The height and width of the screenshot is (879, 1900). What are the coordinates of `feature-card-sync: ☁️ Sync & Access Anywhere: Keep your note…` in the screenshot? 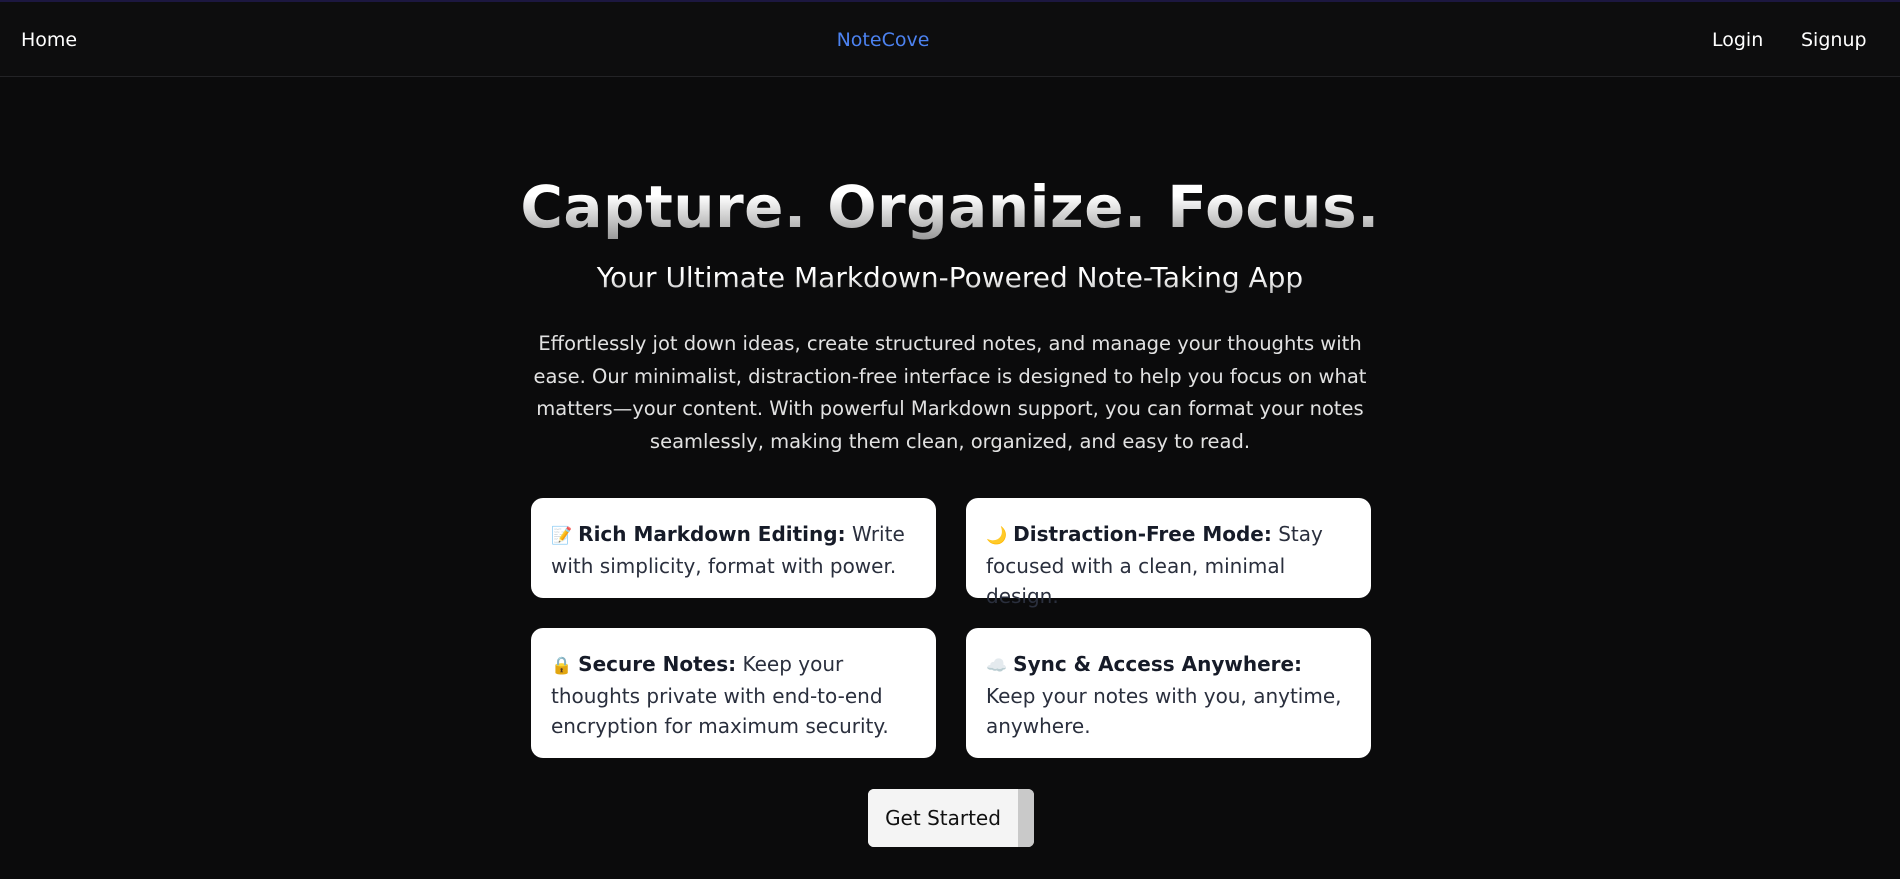 It's located at (1168, 693).